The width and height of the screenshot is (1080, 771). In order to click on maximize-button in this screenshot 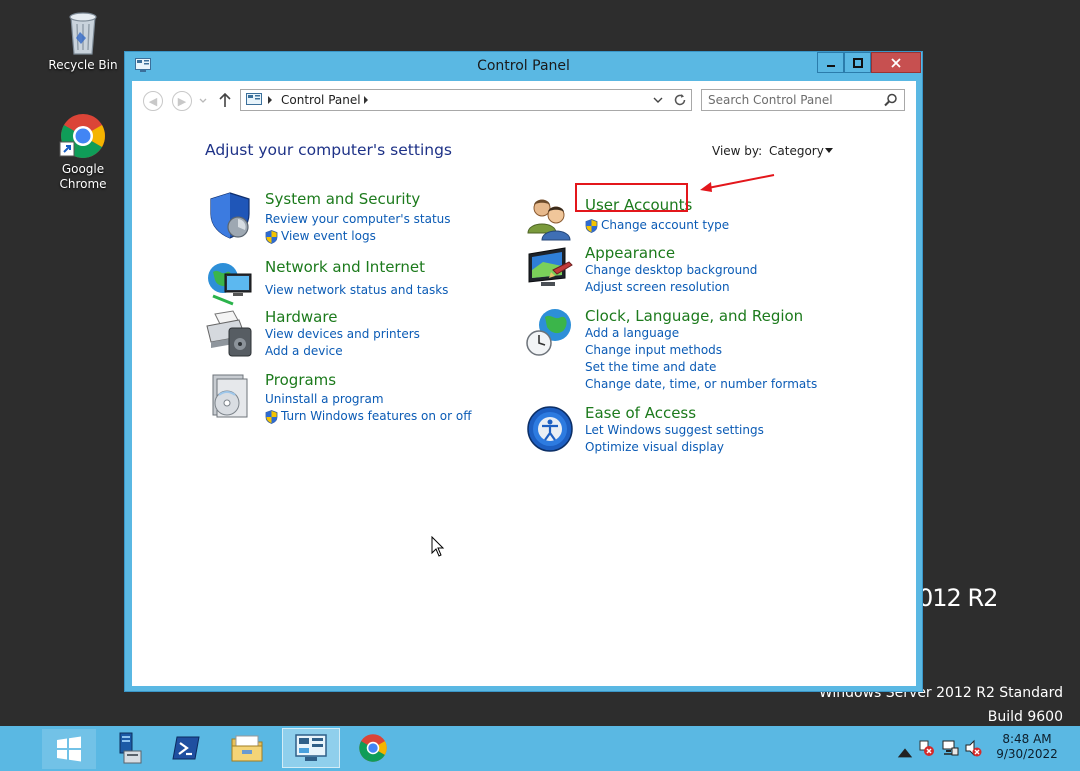, I will do `click(857, 62)`.